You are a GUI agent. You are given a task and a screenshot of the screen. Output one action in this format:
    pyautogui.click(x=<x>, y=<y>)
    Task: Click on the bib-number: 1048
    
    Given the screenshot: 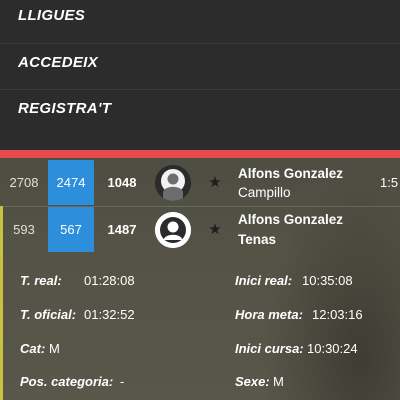 What is the action you would take?
    pyautogui.click(x=122, y=182)
    